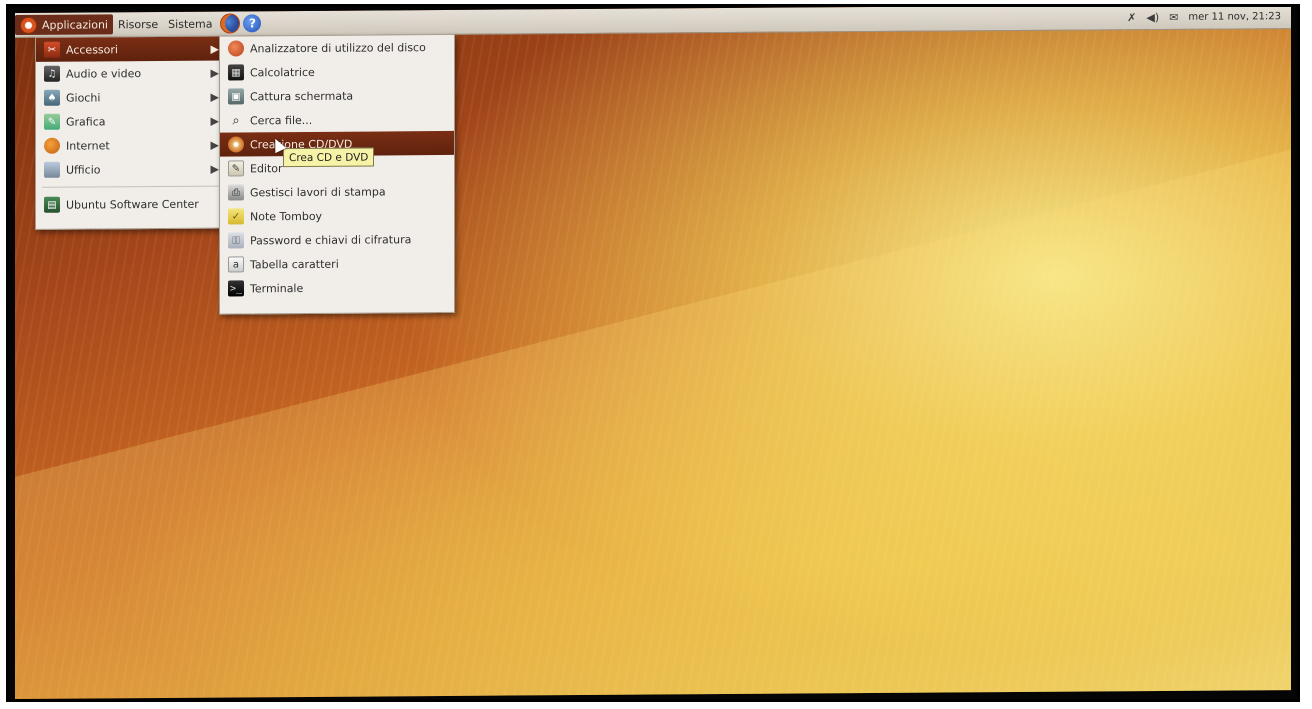  What do you see at coordinates (236, 144) in the screenshot?
I see `cd-dvd-icon` at bounding box center [236, 144].